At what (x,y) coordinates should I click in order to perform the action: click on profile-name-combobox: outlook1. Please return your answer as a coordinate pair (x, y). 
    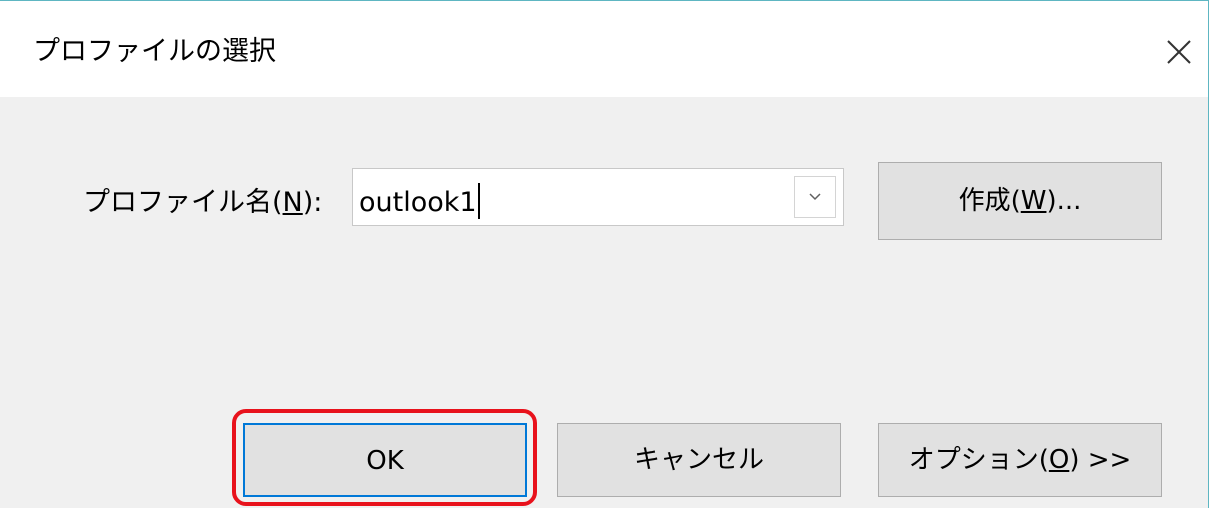
    Looking at the image, I should click on (598, 197).